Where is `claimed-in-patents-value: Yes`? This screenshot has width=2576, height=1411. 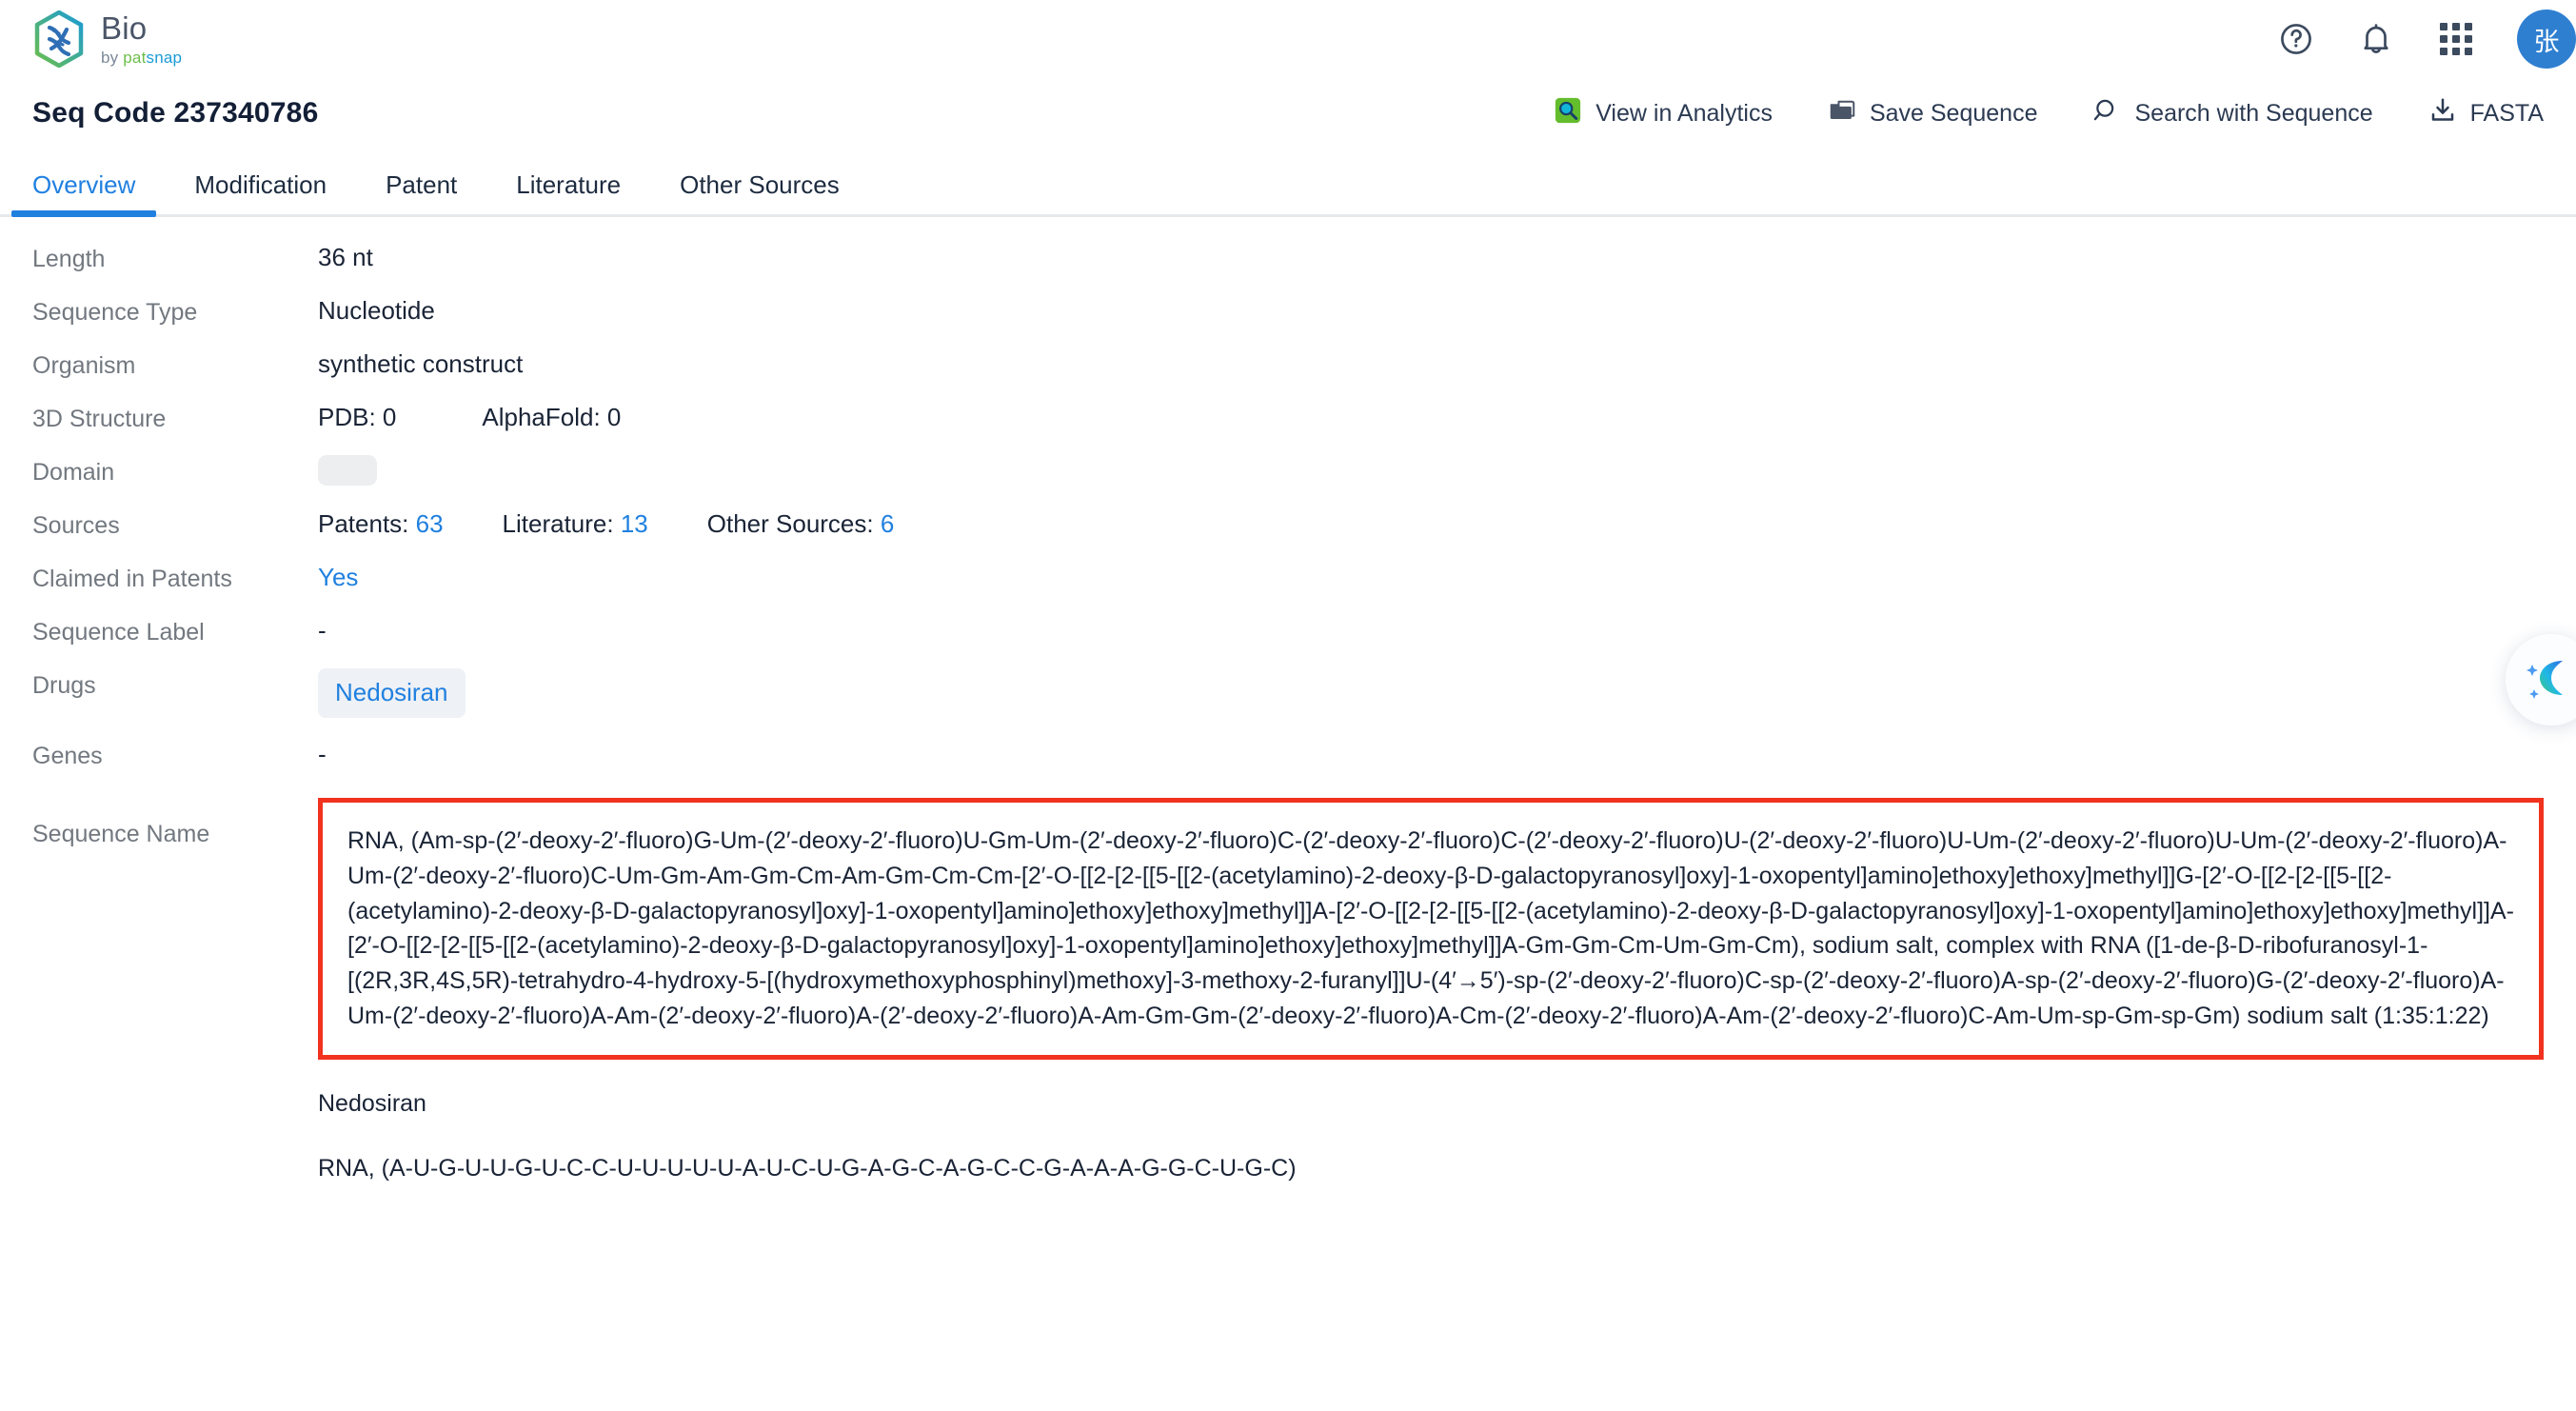
claimed-in-patents-value: Yes is located at coordinates (338, 578).